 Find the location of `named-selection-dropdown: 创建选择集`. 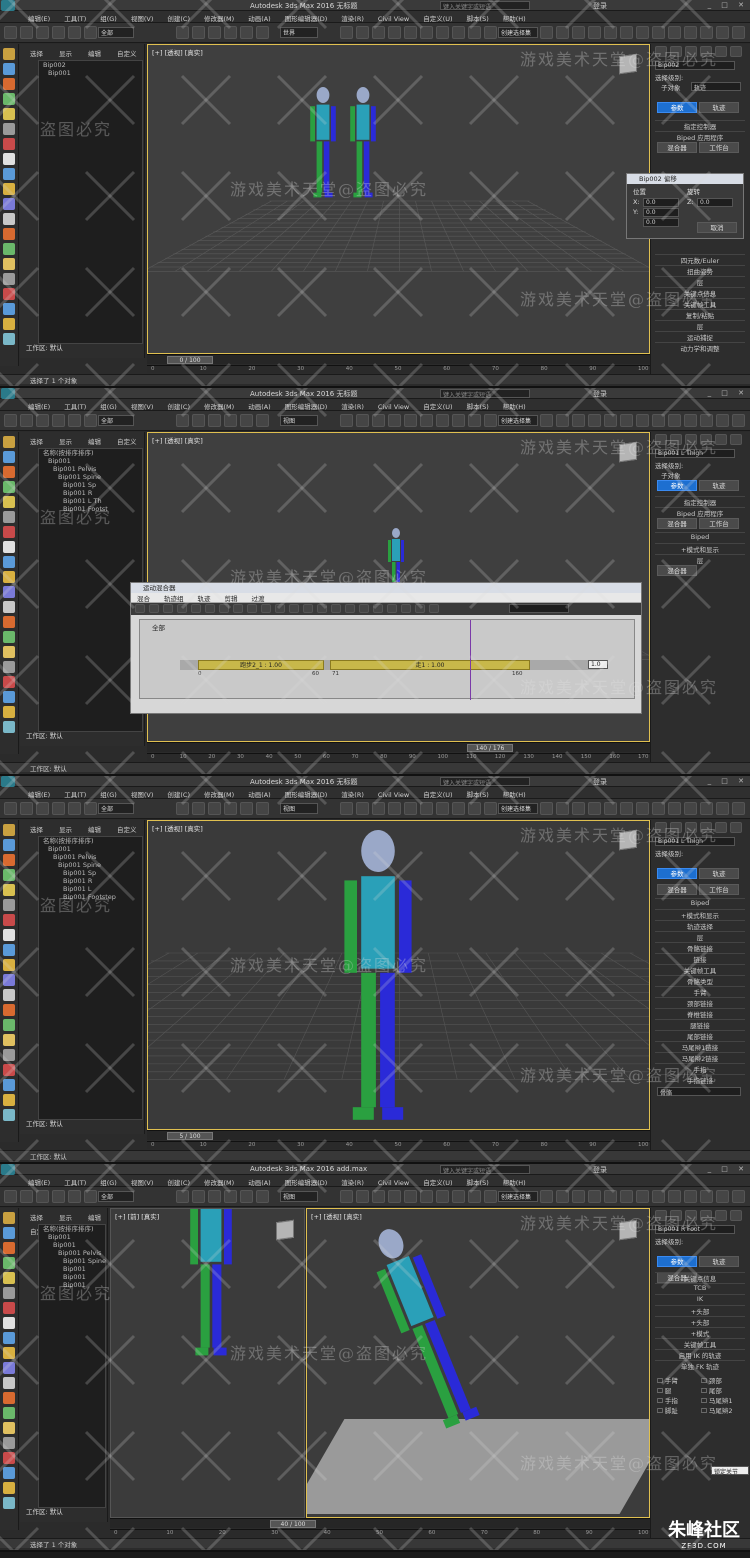

named-selection-dropdown: 创建选择集 is located at coordinates (518, 32).